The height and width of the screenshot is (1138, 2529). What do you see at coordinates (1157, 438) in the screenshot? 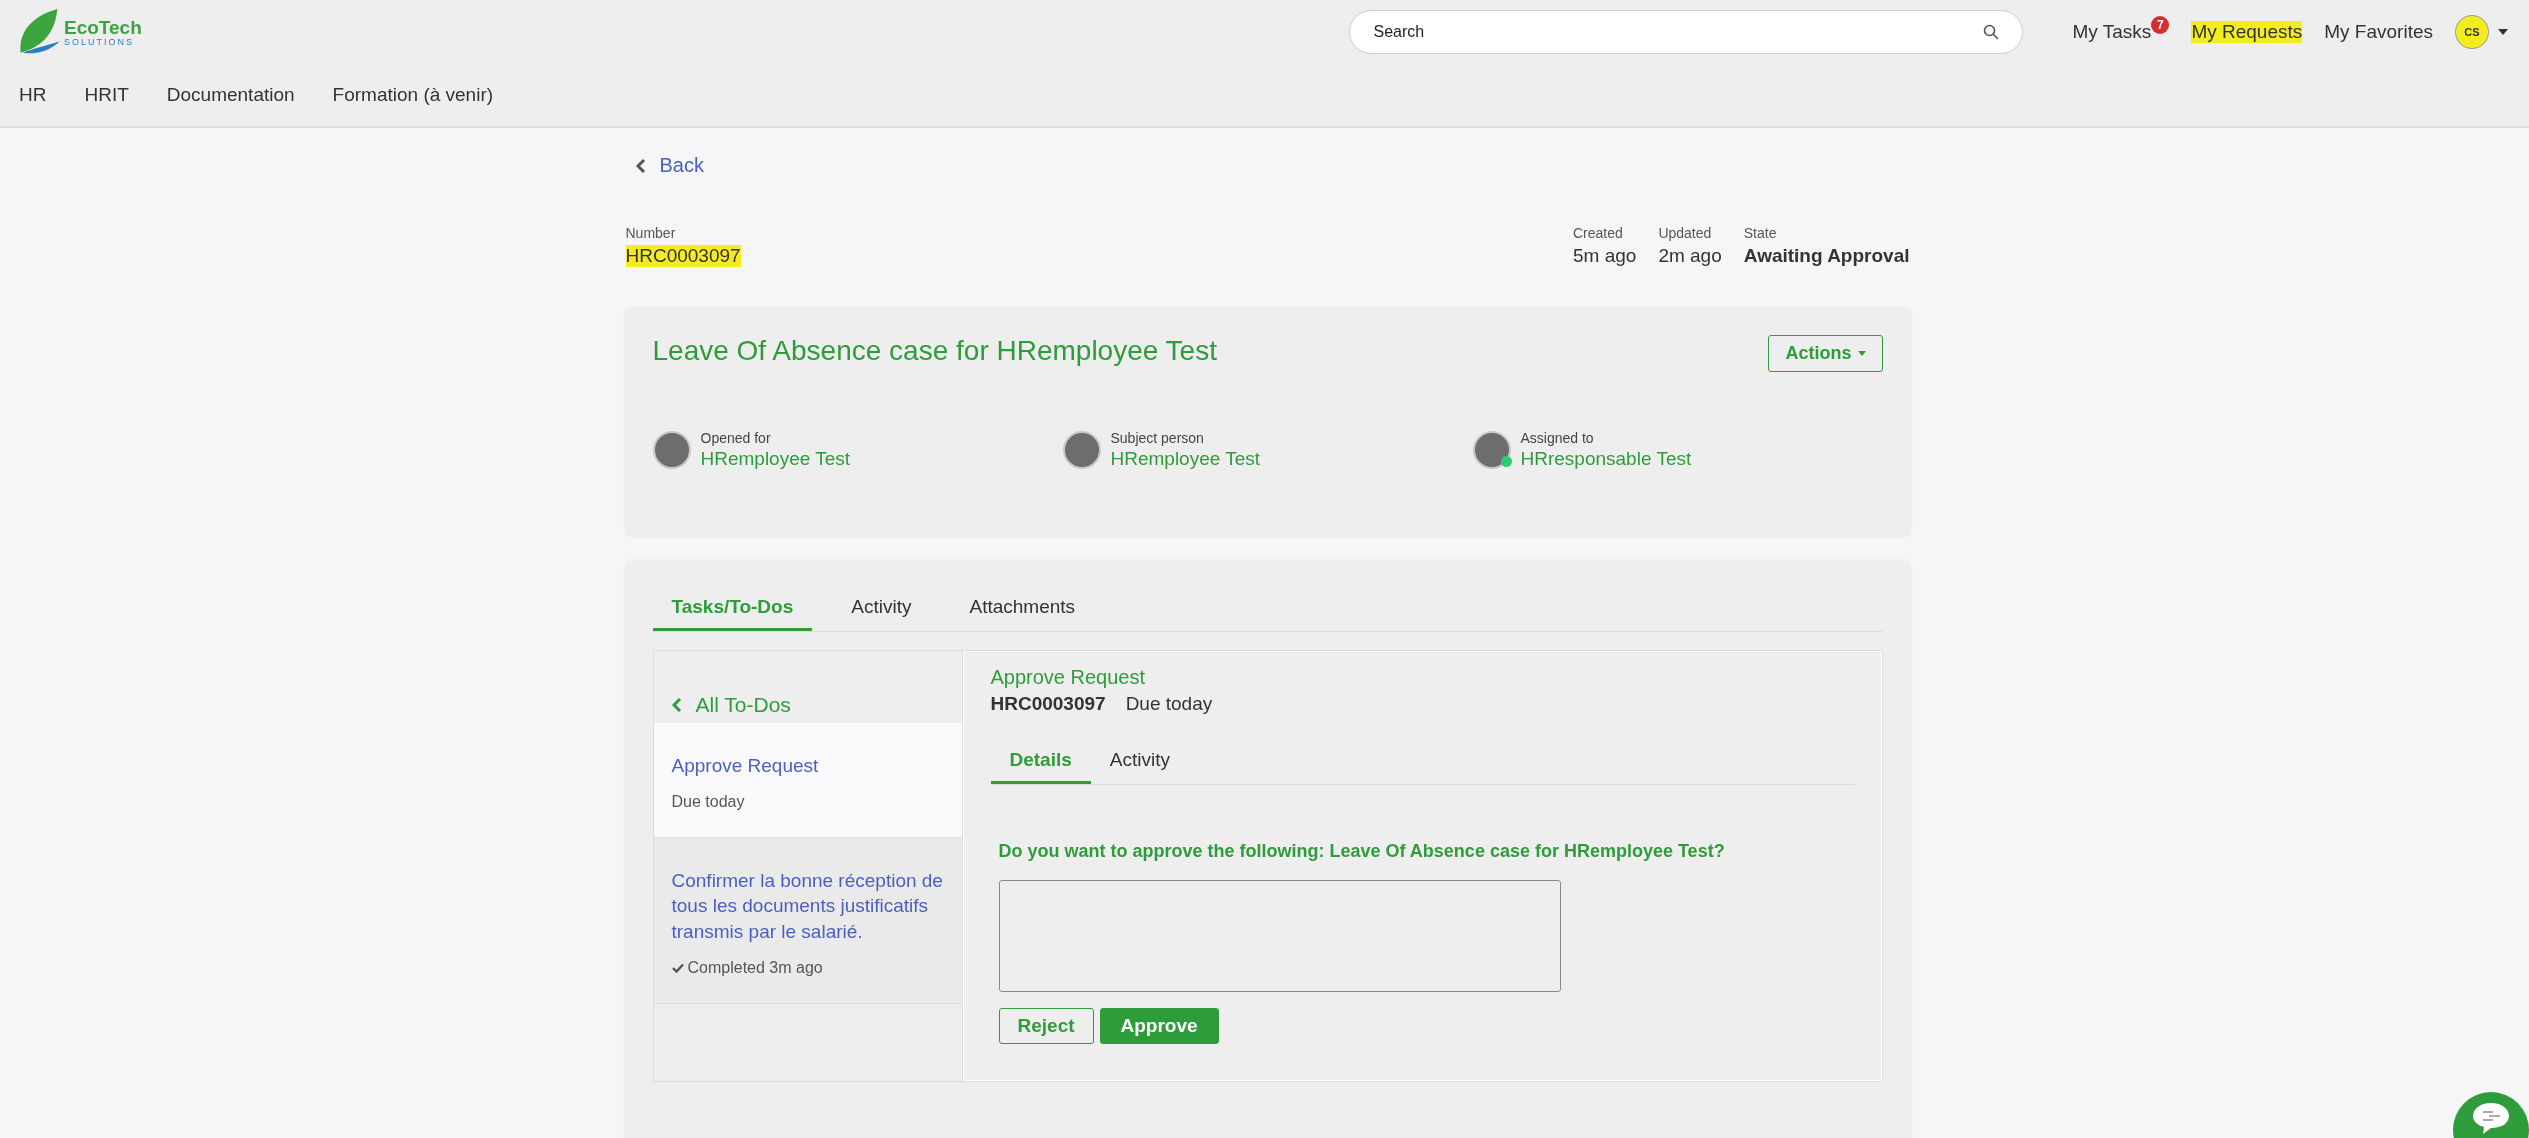
I see `field-label: Subject person` at bounding box center [1157, 438].